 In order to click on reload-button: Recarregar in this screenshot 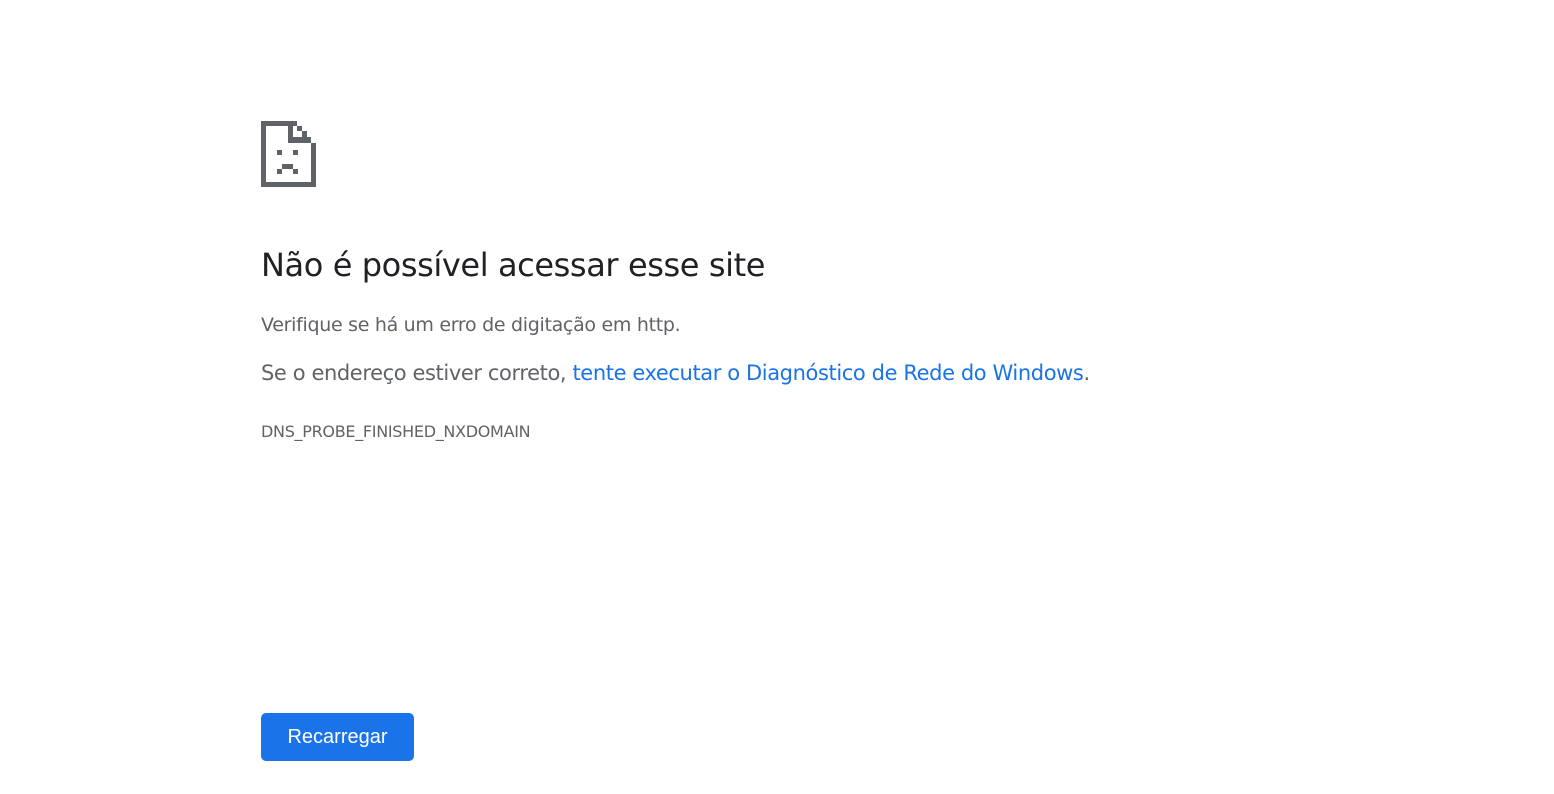, I will do `click(337, 737)`.